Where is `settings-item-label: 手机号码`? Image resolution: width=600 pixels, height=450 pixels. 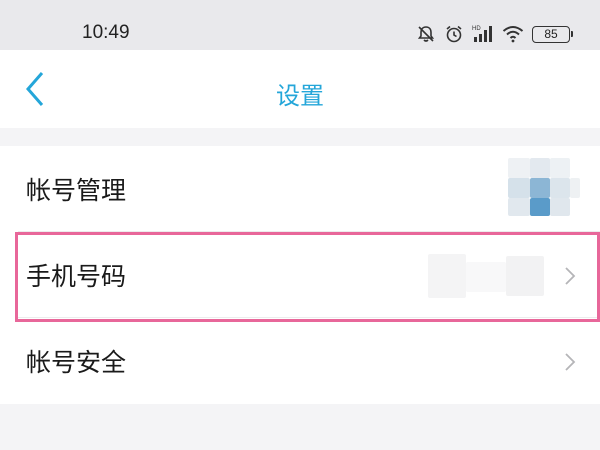 settings-item-label: 手机号码 is located at coordinates (76, 276).